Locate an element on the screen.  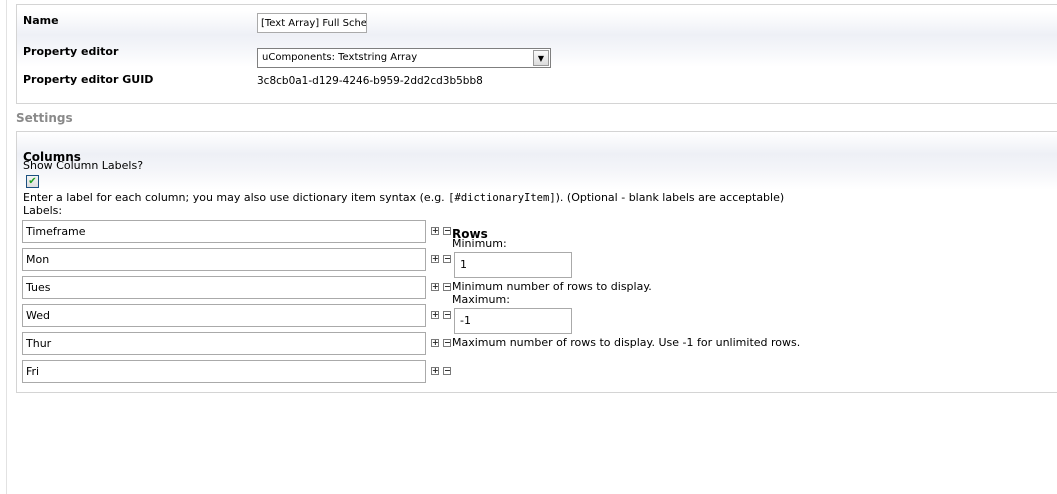
rows-minimum-help: Minimum number of rows to display. is located at coordinates (552, 286).